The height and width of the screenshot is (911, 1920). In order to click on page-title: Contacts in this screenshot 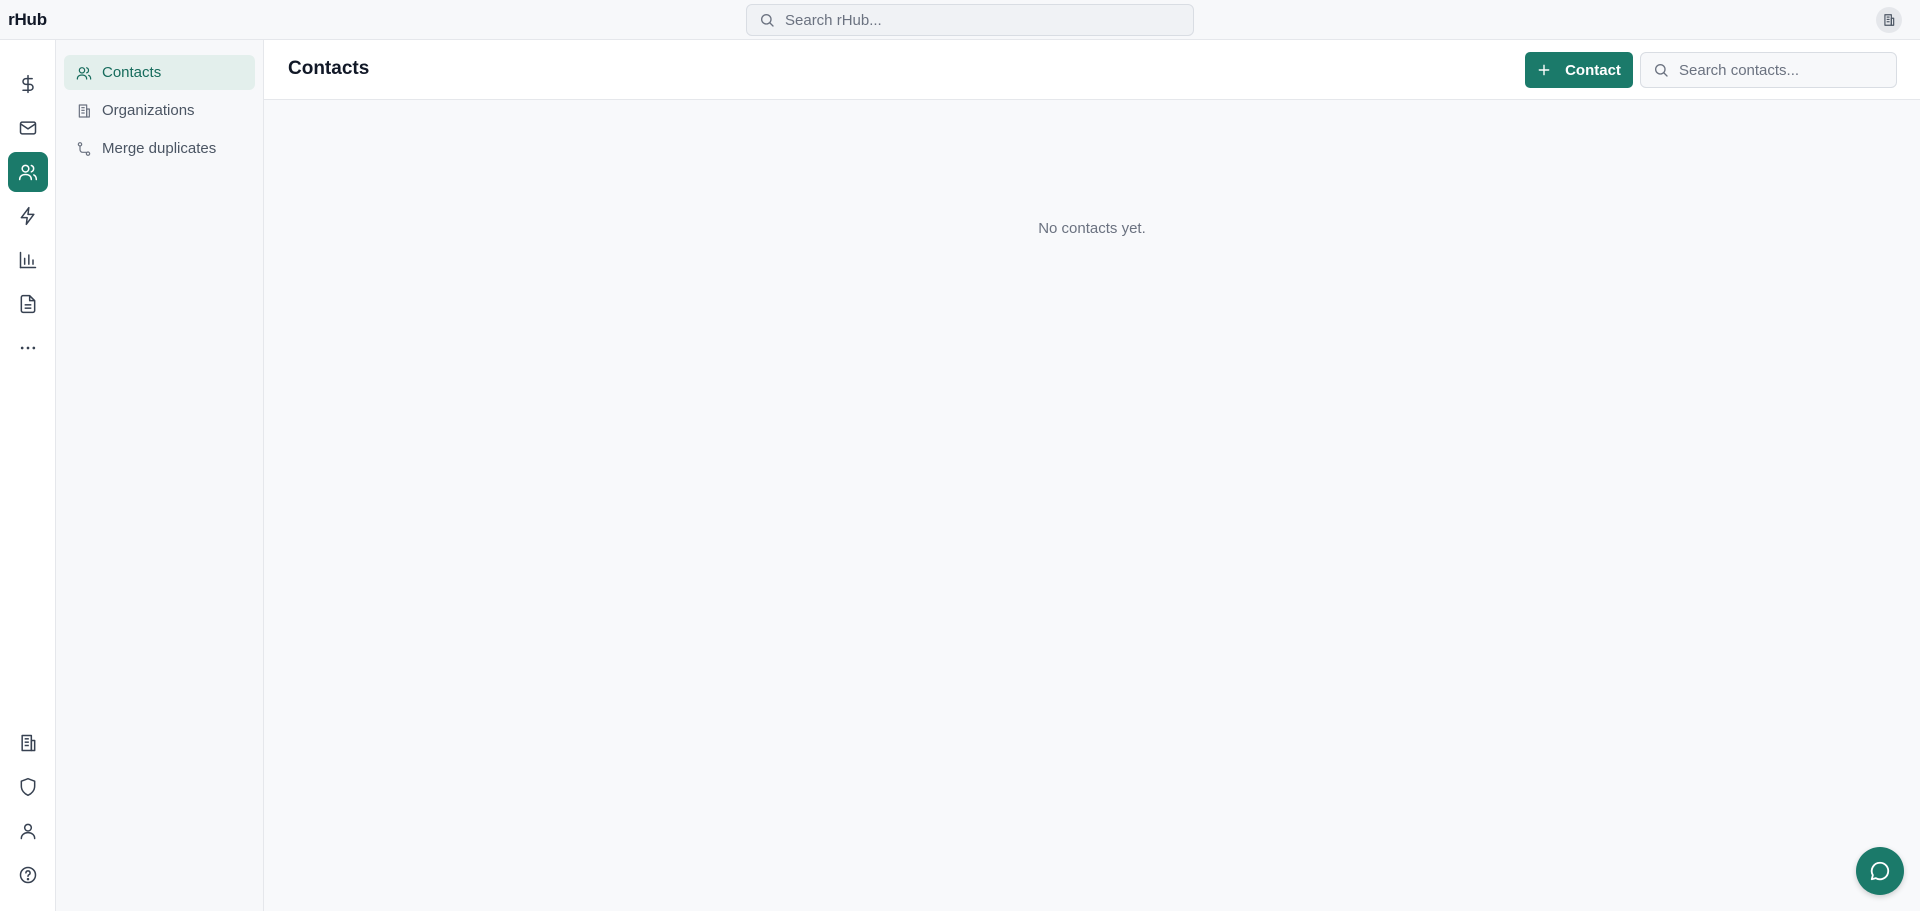, I will do `click(329, 68)`.